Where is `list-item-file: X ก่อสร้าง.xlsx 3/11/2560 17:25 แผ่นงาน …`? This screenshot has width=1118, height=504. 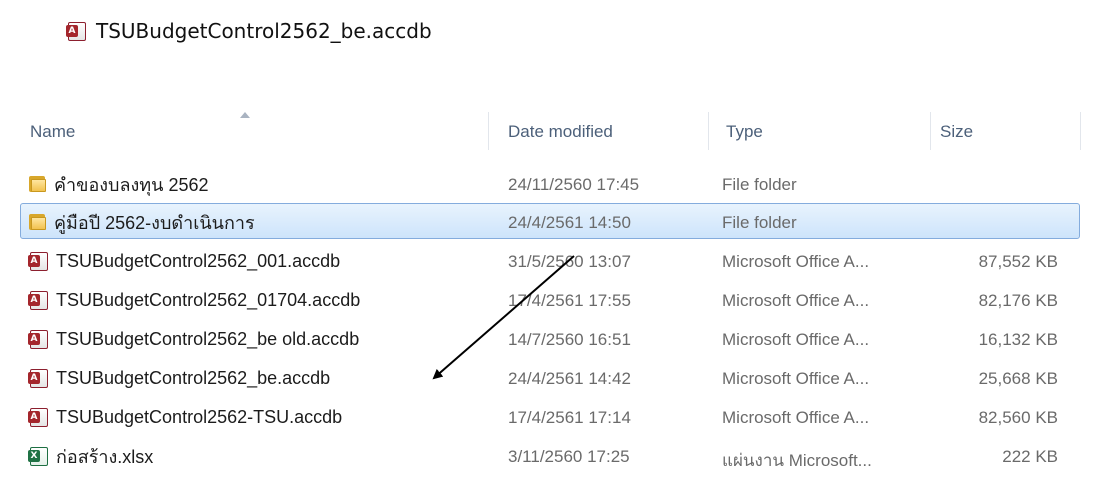
list-item-file: X ก่อสร้าง.xlsx 3/11/2560 17:25 แผ่นงาน … is located at coordinates (554, 456).